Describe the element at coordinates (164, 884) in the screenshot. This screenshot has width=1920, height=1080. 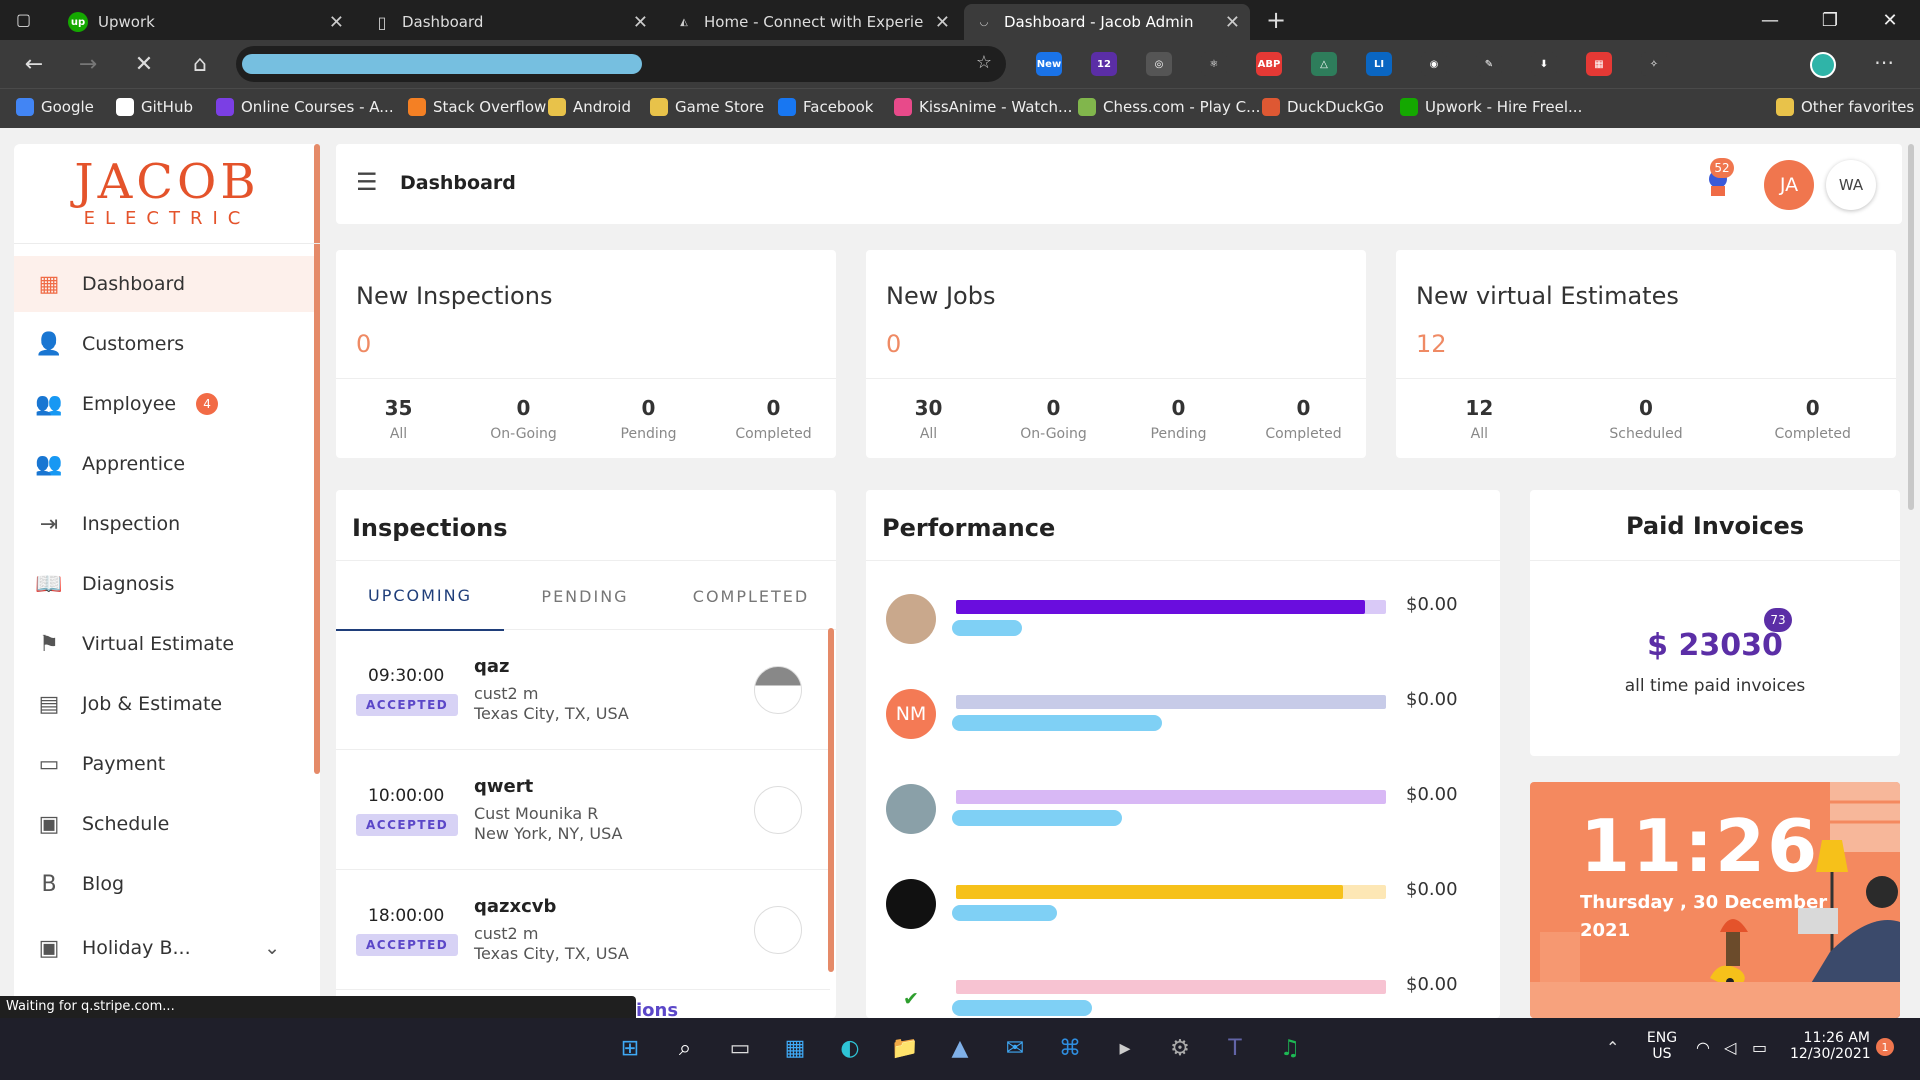
I see `sidebar-item-blog: B Blog` at that location.